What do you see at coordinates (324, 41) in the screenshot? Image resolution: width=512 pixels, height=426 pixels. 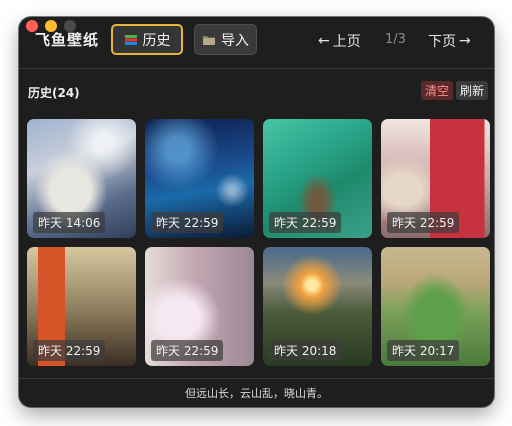 I see `arrow-left-icon: ←` at bounding box center [324, 41].